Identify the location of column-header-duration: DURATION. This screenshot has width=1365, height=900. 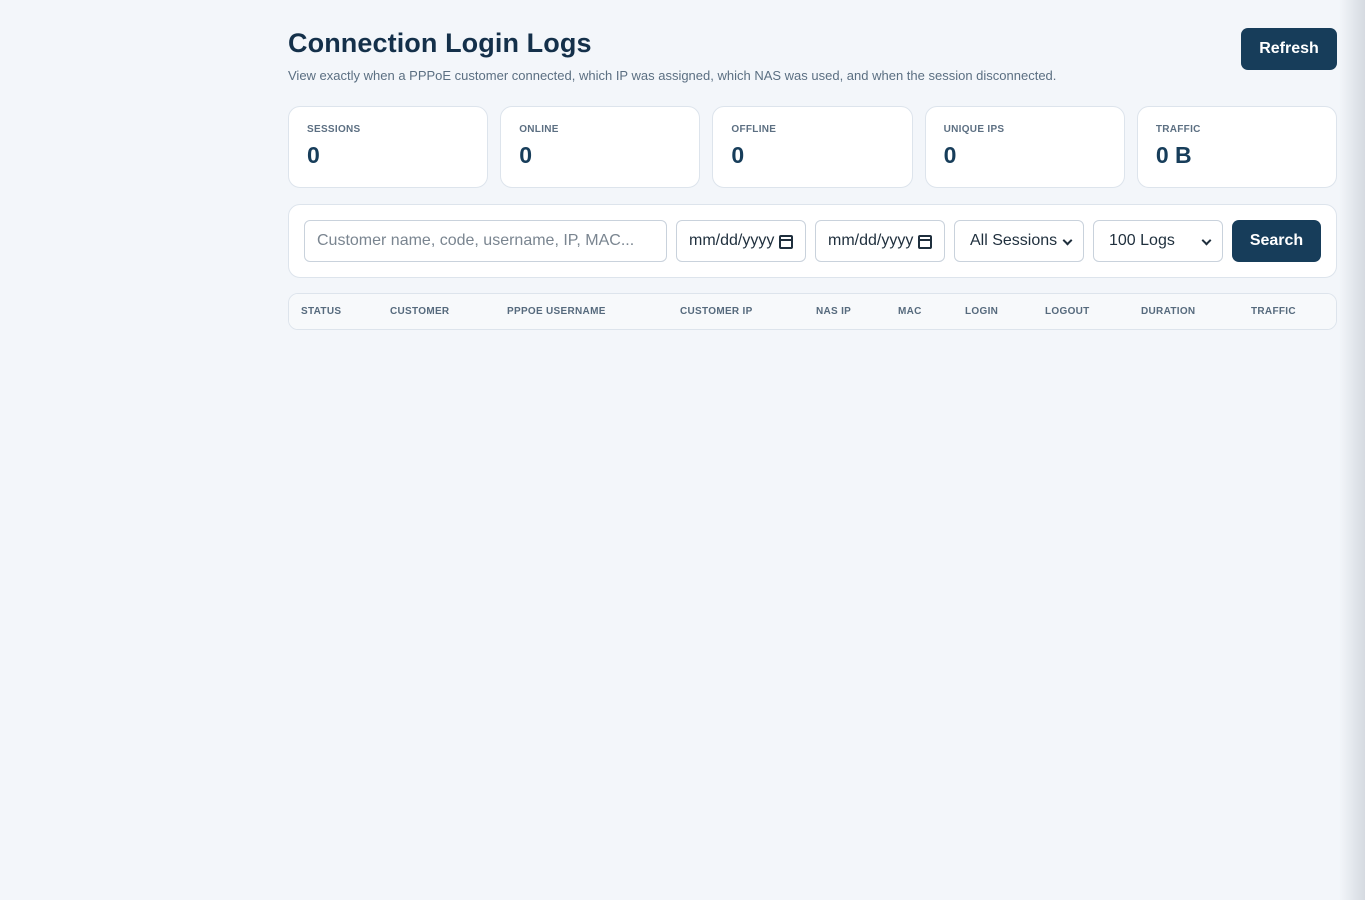
(1168, 311).